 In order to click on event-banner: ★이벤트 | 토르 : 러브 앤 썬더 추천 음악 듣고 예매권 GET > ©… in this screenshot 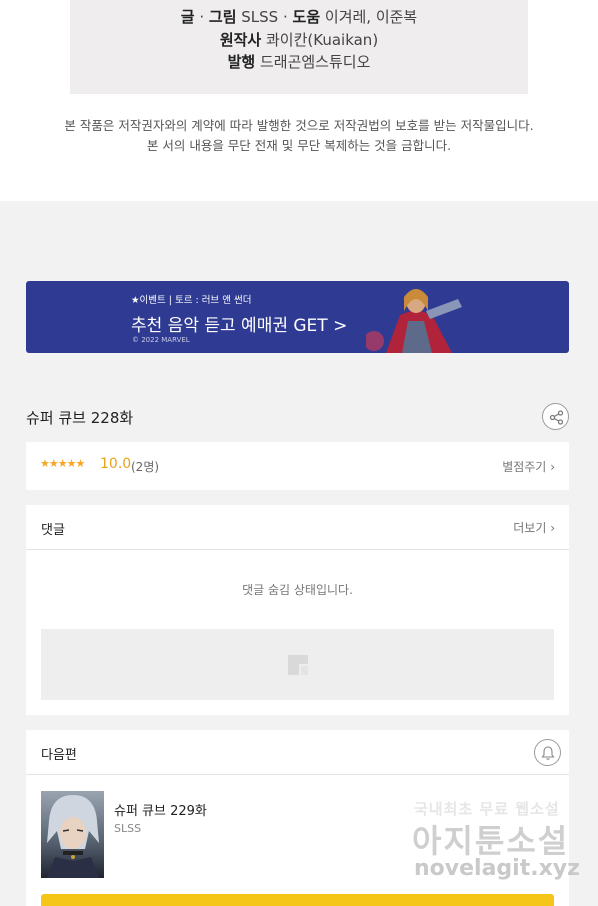, I will do `click(297, 317)`.